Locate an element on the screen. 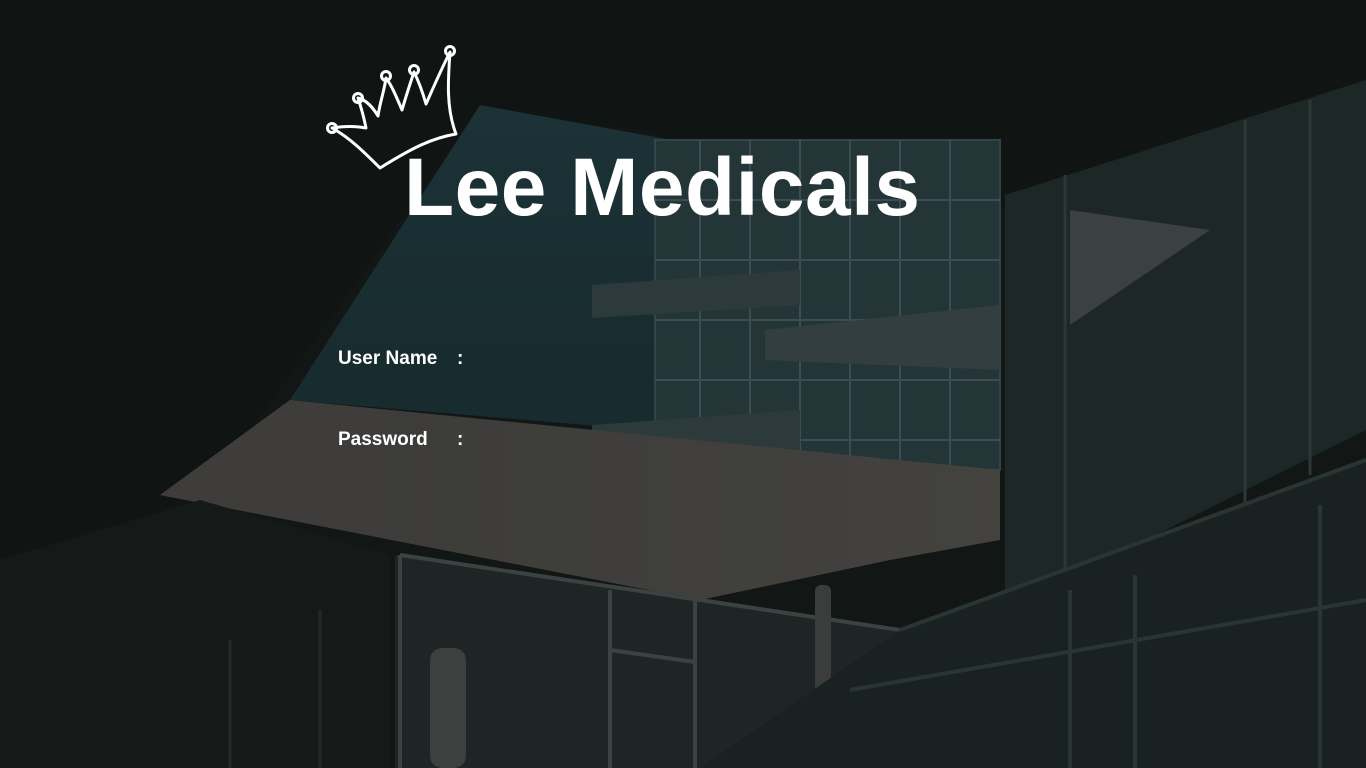 The height and width of the screenshot is (768, 1366). password-input is located at coordinates (613, 440).